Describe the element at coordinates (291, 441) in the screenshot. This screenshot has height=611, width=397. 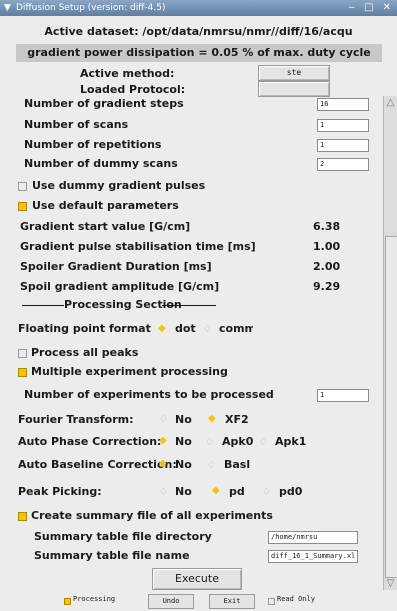
I see `apc-apk1-label: Apk1` at that location.